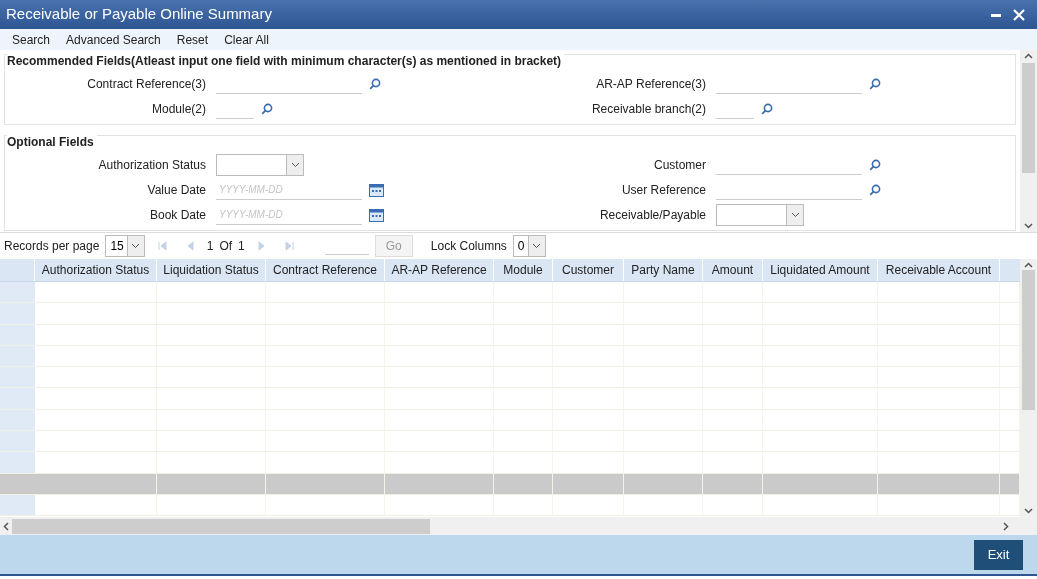 This screenshot has height=579, width=1037. What do you see at coordinates (468, 246) in the screenshot?
I see `lock-columns-label: Lock Columns` at bounding box center [468, 246].